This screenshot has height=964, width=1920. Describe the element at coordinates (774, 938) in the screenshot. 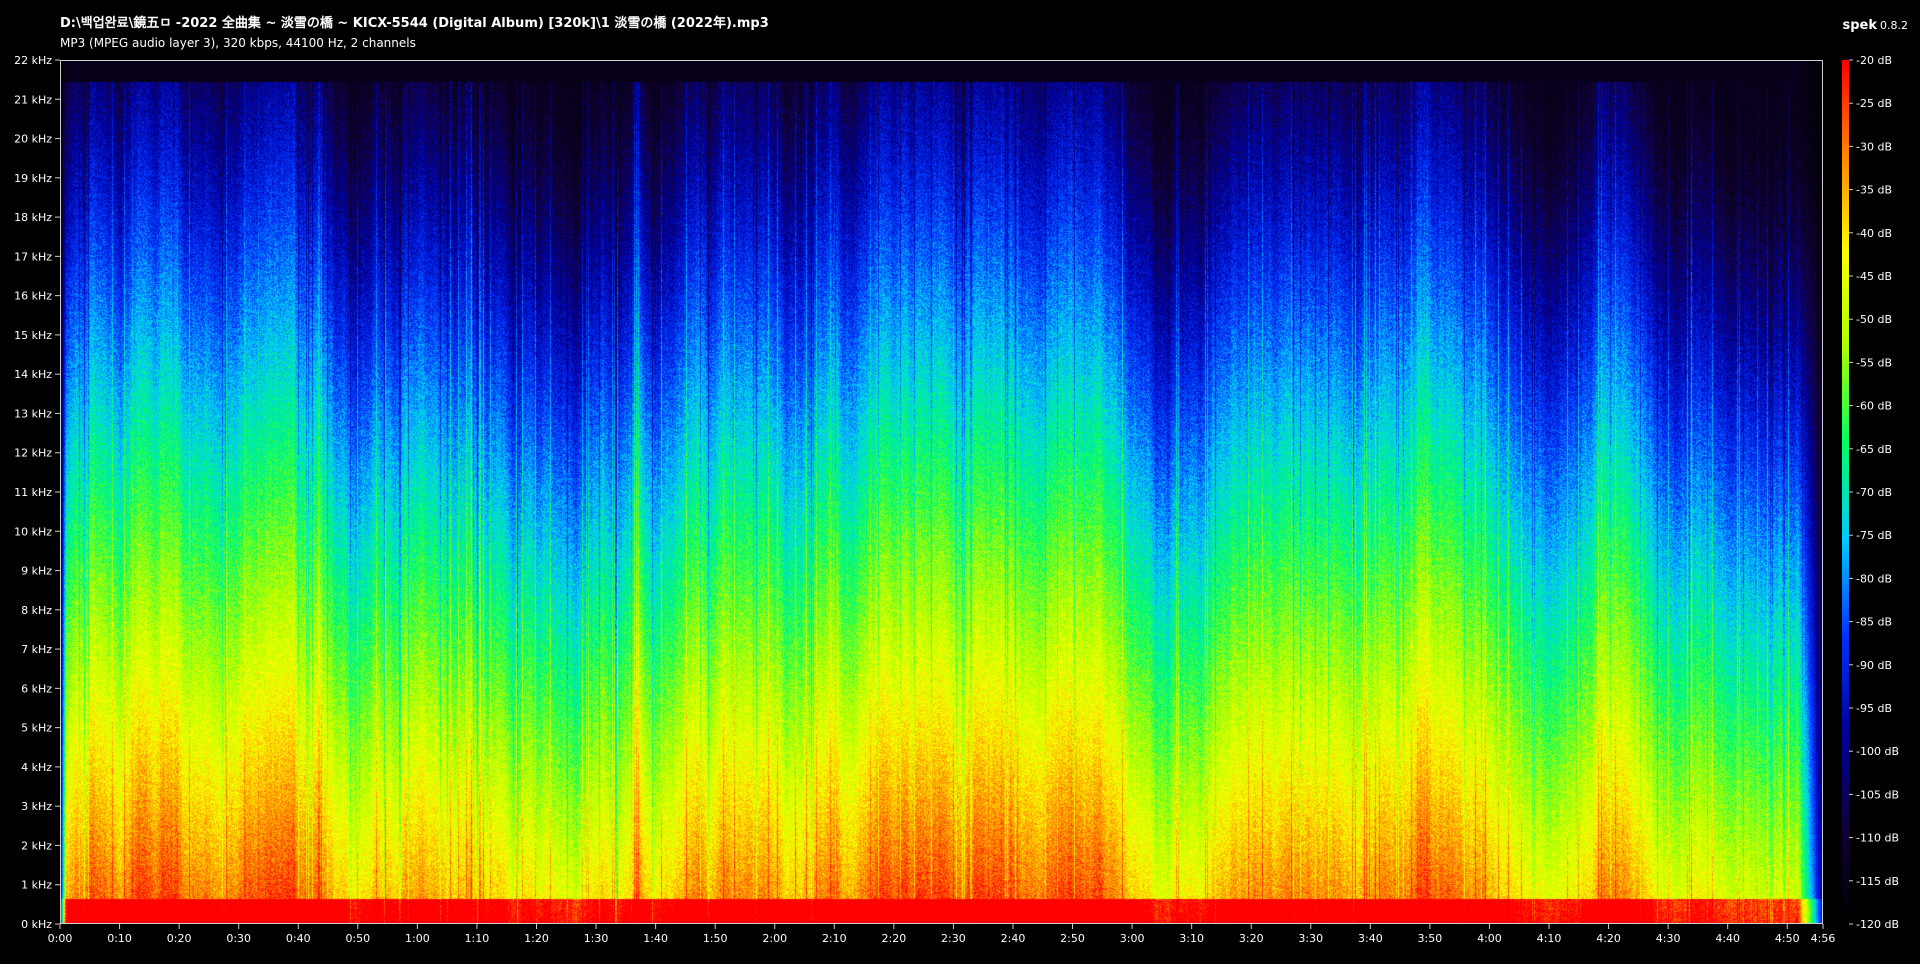

I see `x-tick-label: 2:00` at that location.